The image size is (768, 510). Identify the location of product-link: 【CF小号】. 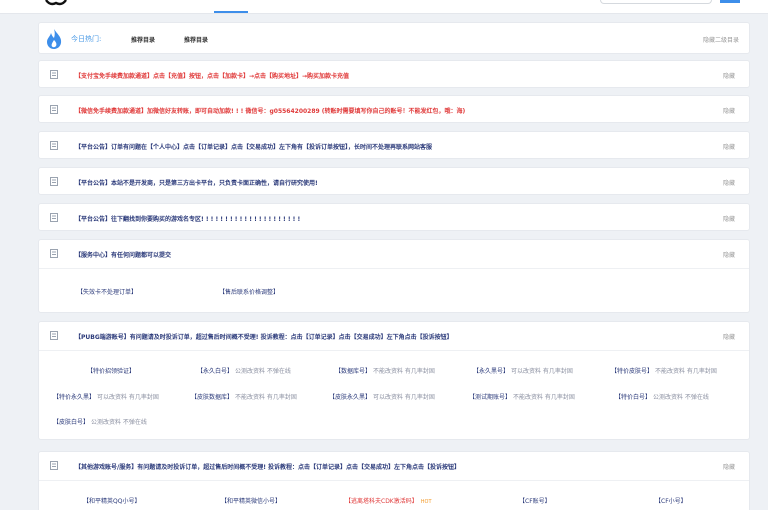
(671, 500).